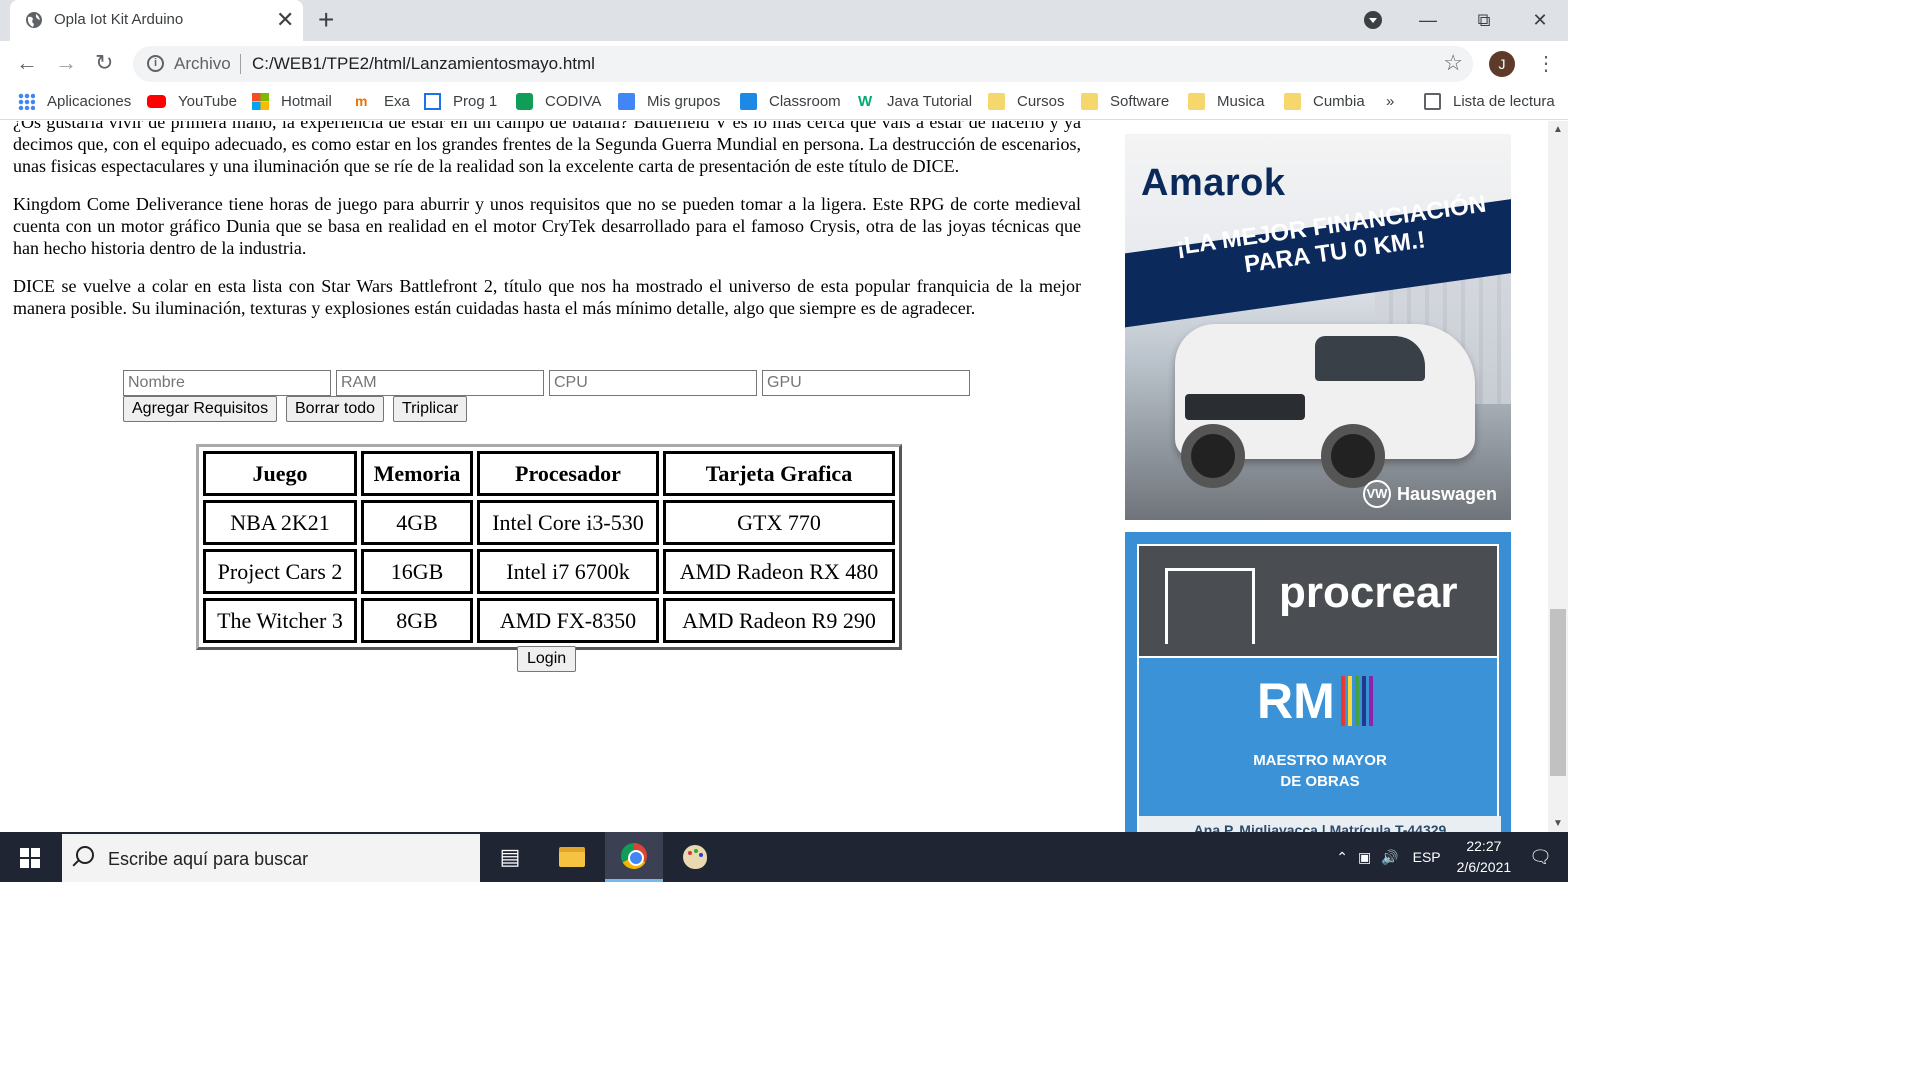  What do you see at coordinates (1540, 857) in the screenshot?
I see `notifications-icon: 🗨` at bounding box center [1540, 857].